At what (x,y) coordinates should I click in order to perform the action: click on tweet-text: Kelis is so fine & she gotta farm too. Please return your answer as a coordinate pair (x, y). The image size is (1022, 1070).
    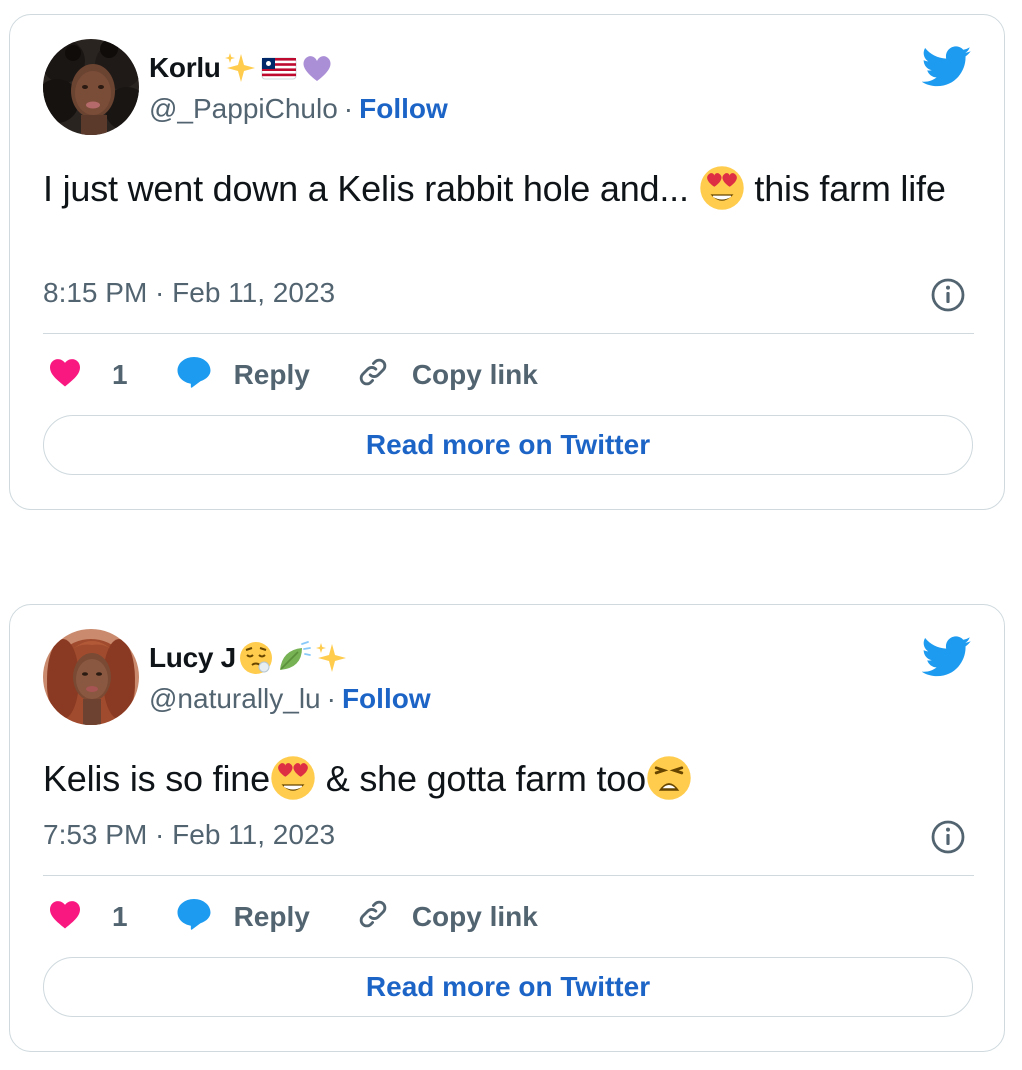
    Looking at the image, I should click on (508, 779).